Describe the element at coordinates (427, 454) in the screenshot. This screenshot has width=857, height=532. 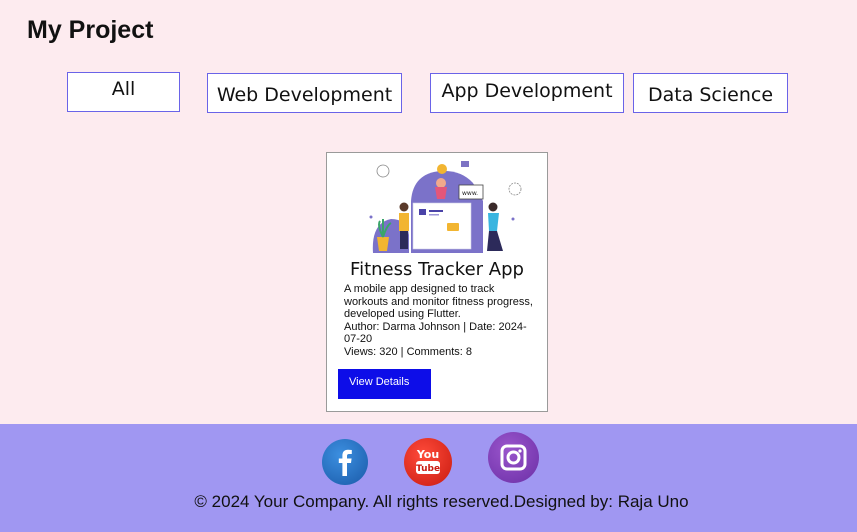
I see `youtube-label-top: You` at that location.